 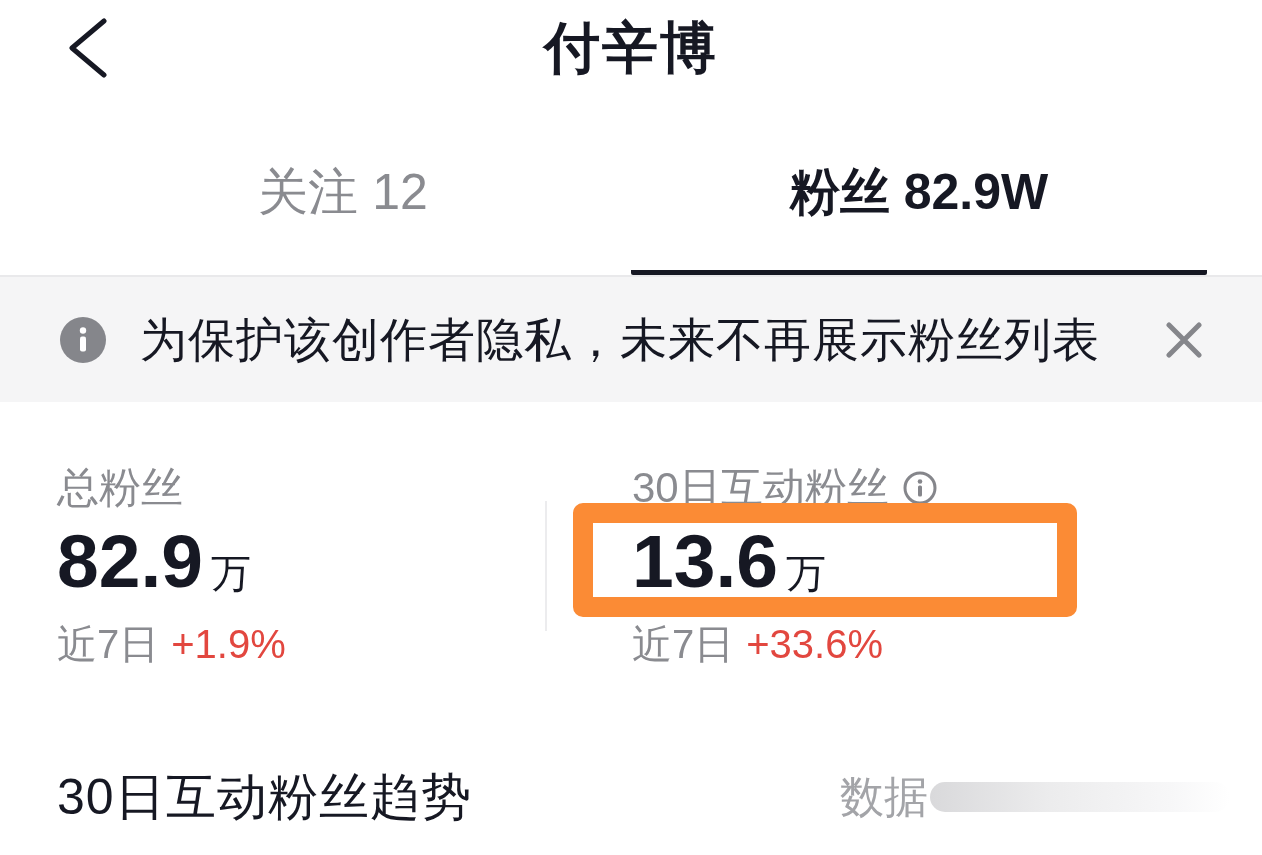 What do you see at coordinates (120, 488) in the screenshot?
I see `stat-label: 总粉丝` at bounding box center [120, 488].